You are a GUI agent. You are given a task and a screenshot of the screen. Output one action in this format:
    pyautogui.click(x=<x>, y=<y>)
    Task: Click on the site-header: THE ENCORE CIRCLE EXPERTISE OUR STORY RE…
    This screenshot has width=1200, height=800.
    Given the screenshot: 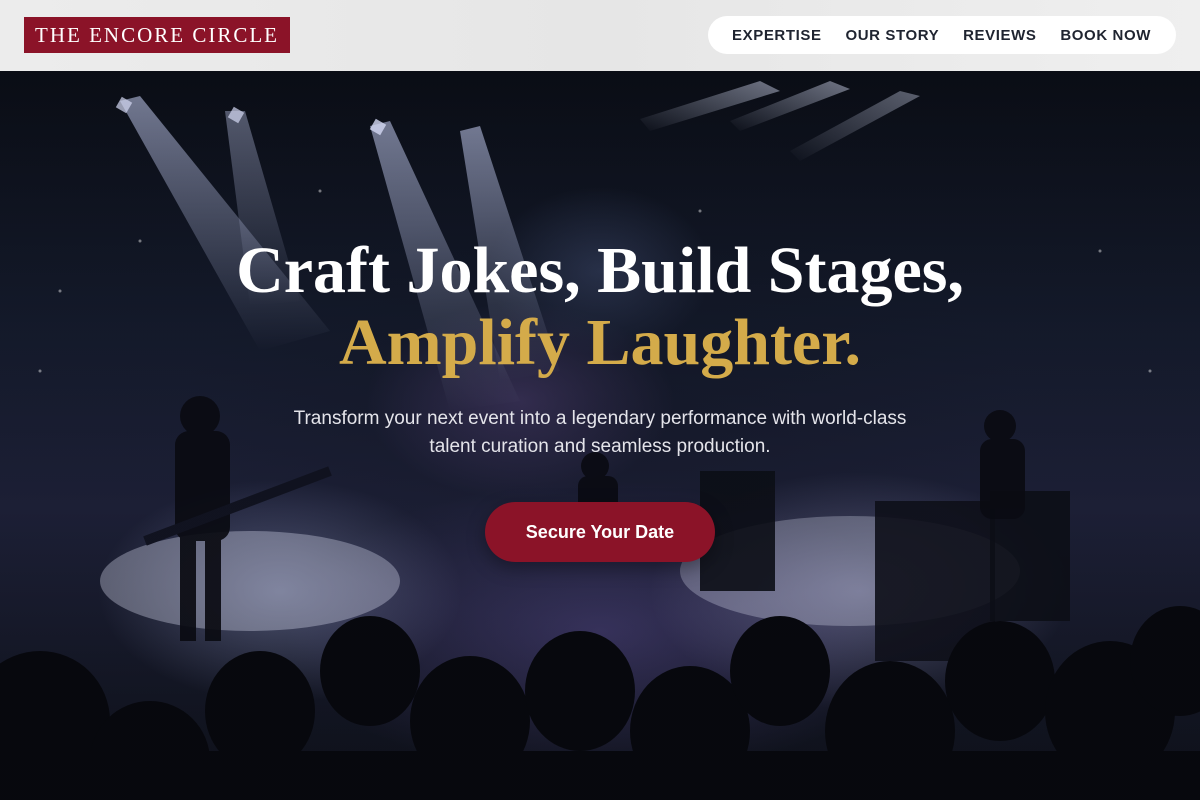 What is the action you would take?
    pyautogui.click(x=600, y=35)
    